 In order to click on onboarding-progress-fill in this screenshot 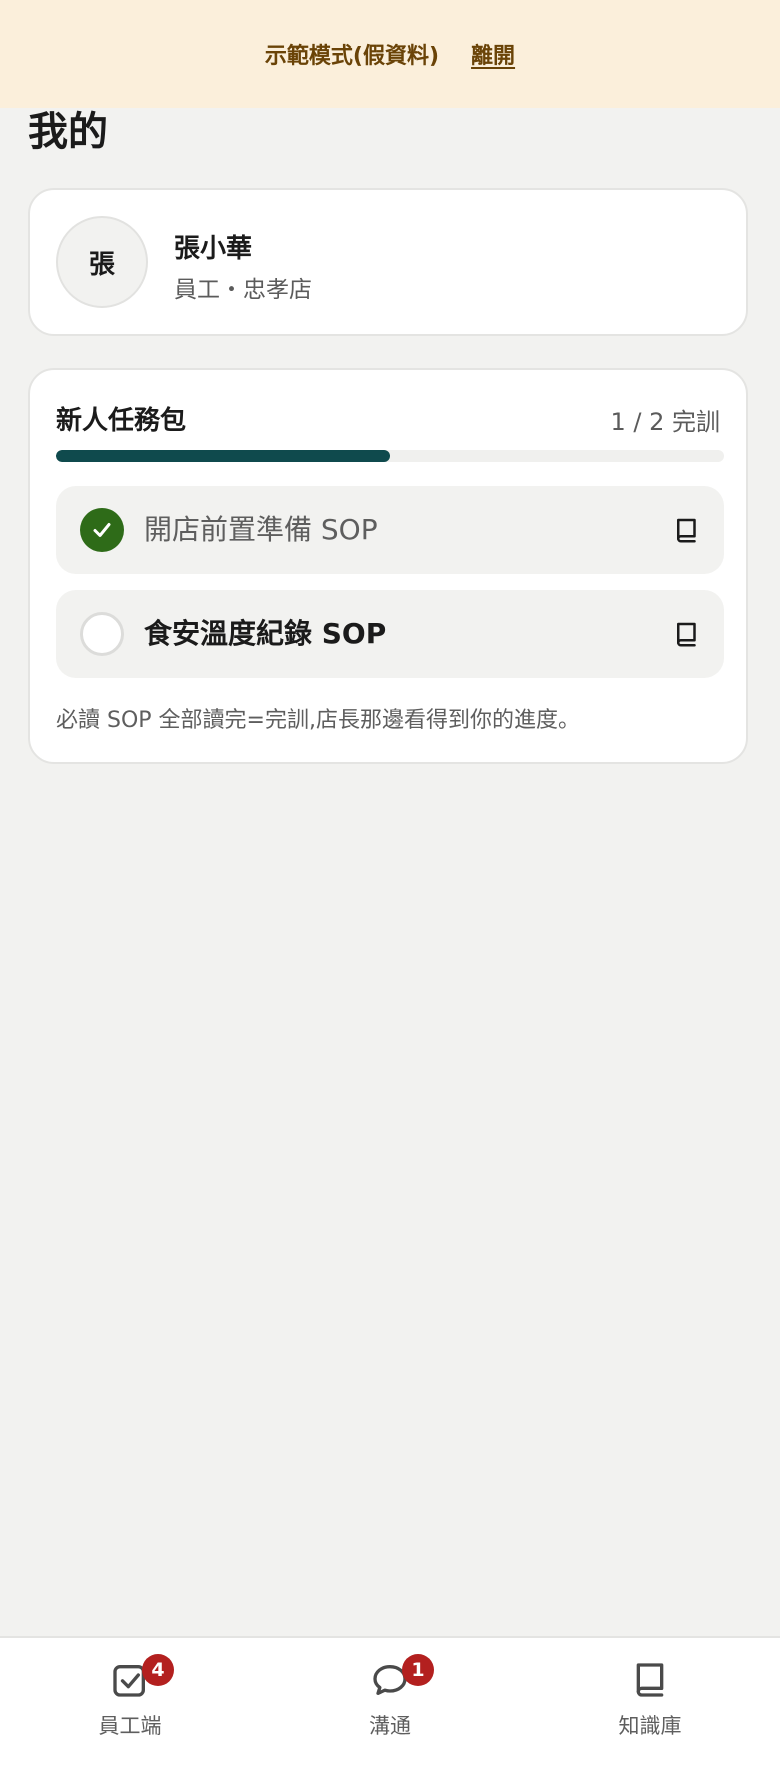, I will do `click(223, 456)`.